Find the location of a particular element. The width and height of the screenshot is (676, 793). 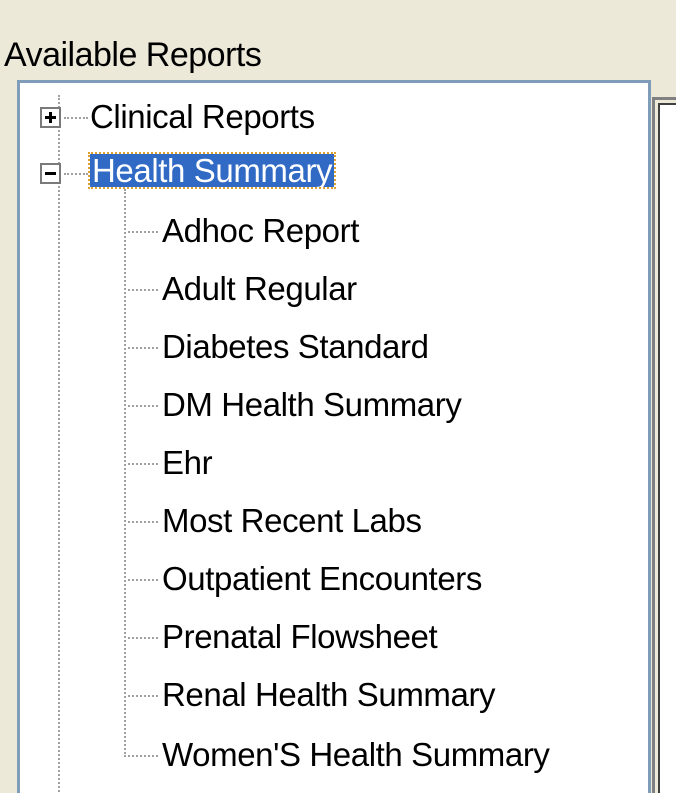

tree-node-adhoc-report: Adhoc Report is located at coordinates (260, 230).